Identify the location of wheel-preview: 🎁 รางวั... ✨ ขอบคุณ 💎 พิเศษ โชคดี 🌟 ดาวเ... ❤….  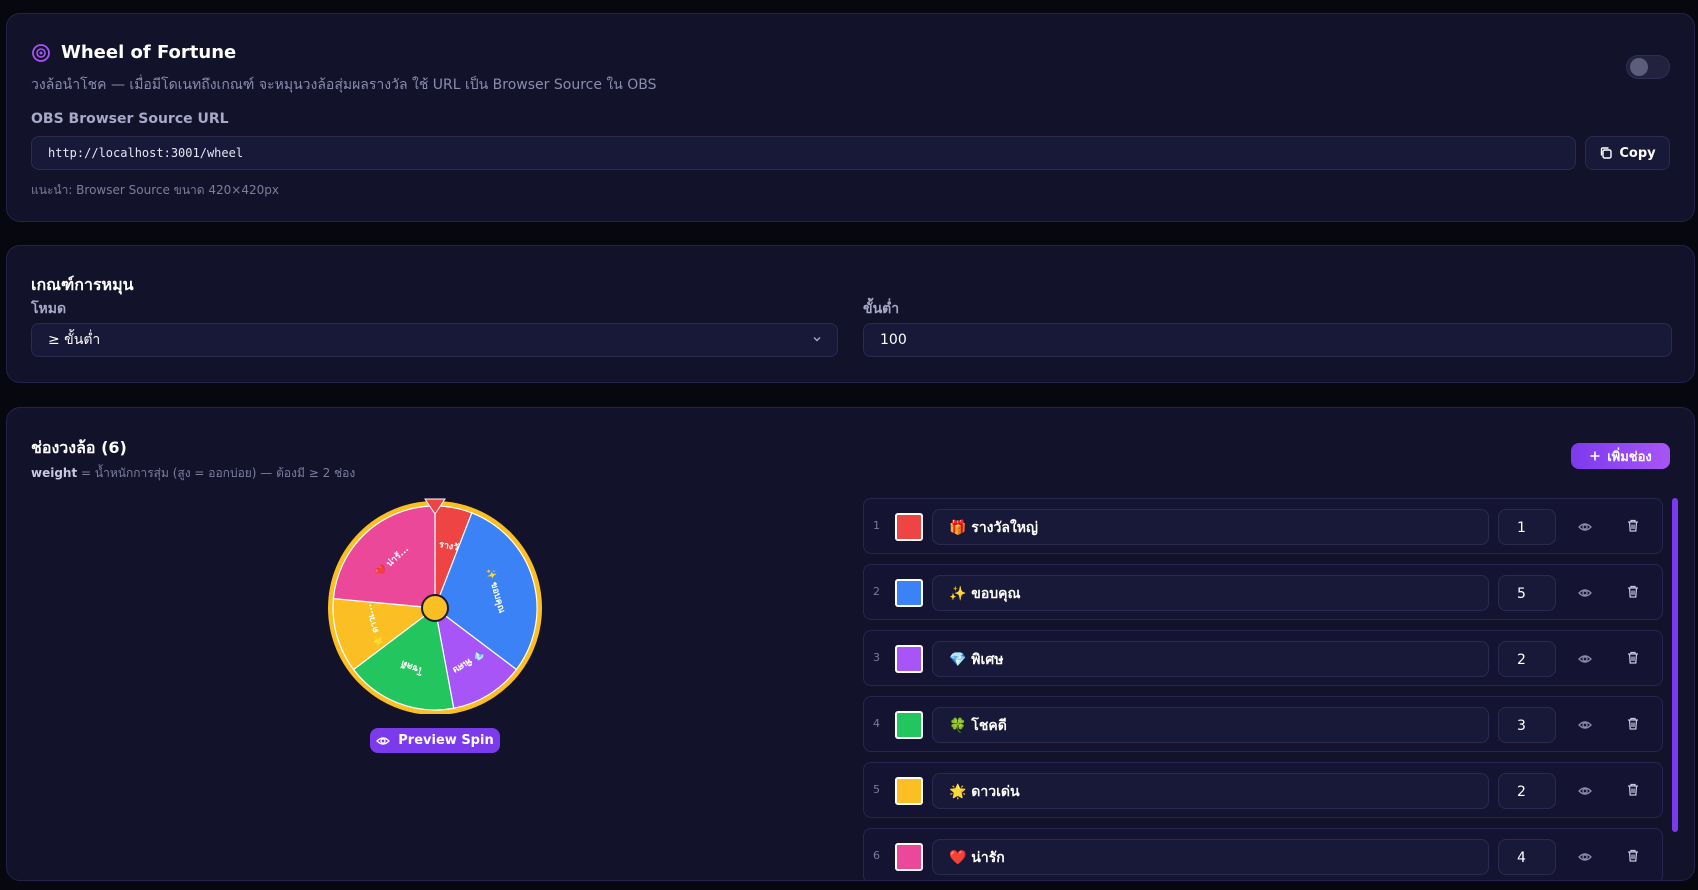
(435, 606).